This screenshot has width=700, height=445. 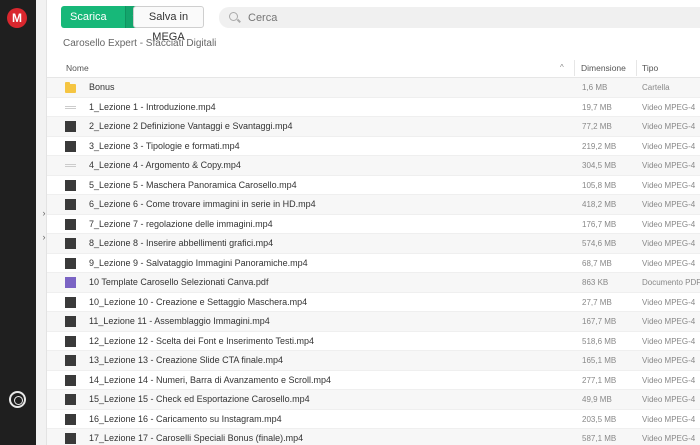 What do you see at coordinates (597, 126) in the screenshot?
I see `file-size: 77,2 MB` at bounding box center [597, 126].